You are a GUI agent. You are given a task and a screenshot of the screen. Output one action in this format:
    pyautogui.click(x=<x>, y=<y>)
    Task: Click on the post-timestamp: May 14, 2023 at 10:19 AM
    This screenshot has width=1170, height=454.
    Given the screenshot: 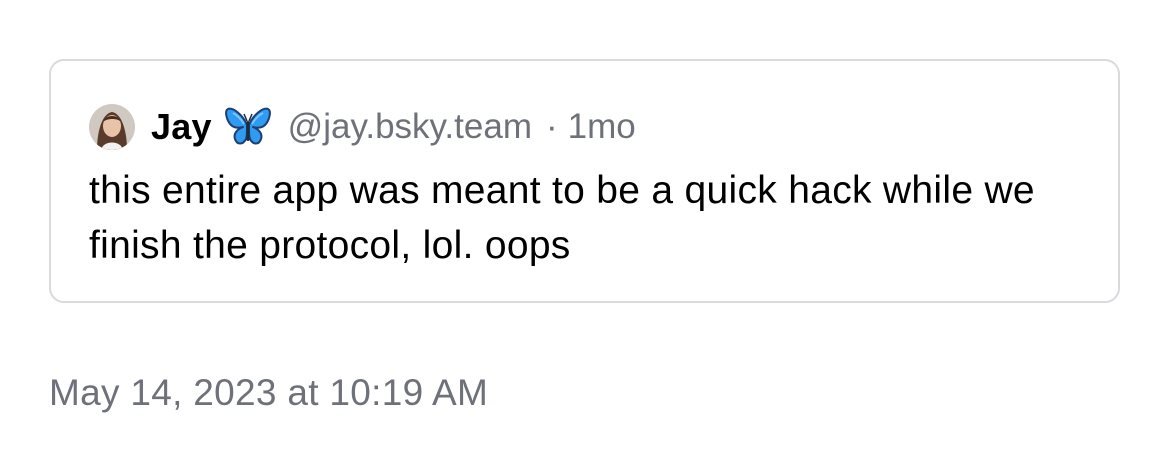 What is the action you would take?
    pyautogui.click(x=269, y=392)
    